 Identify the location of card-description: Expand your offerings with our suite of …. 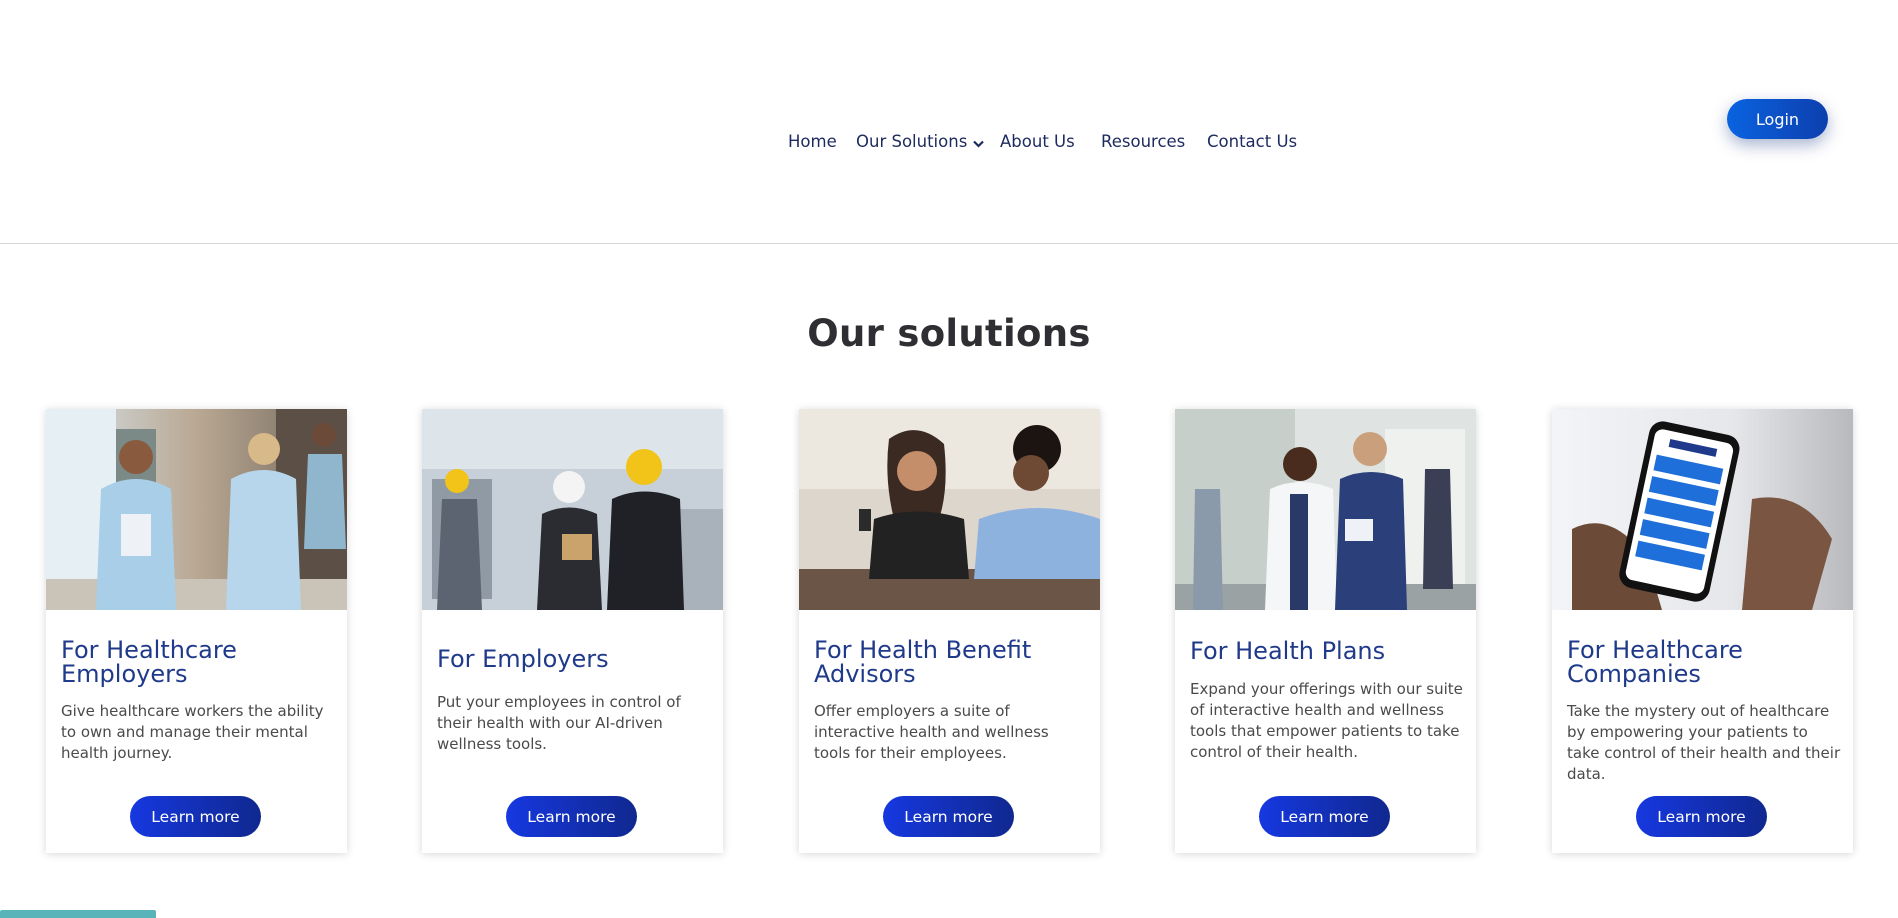
(1326, 720).